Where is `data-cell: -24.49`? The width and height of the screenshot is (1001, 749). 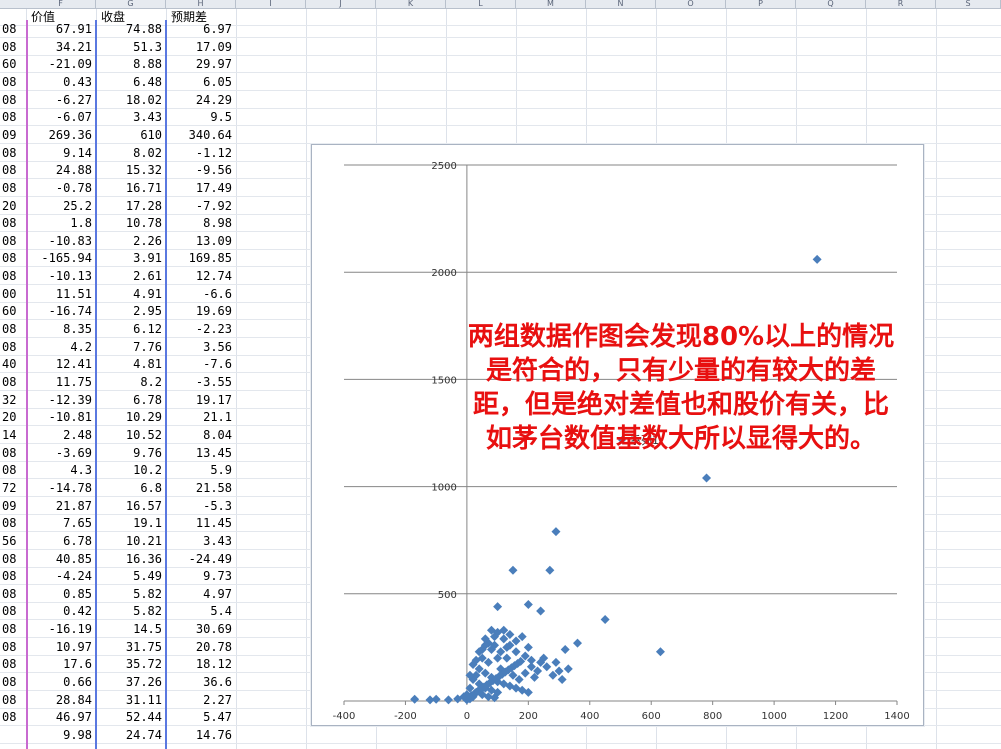
data-cell: -24.49 is located at coordinates (200, 559).